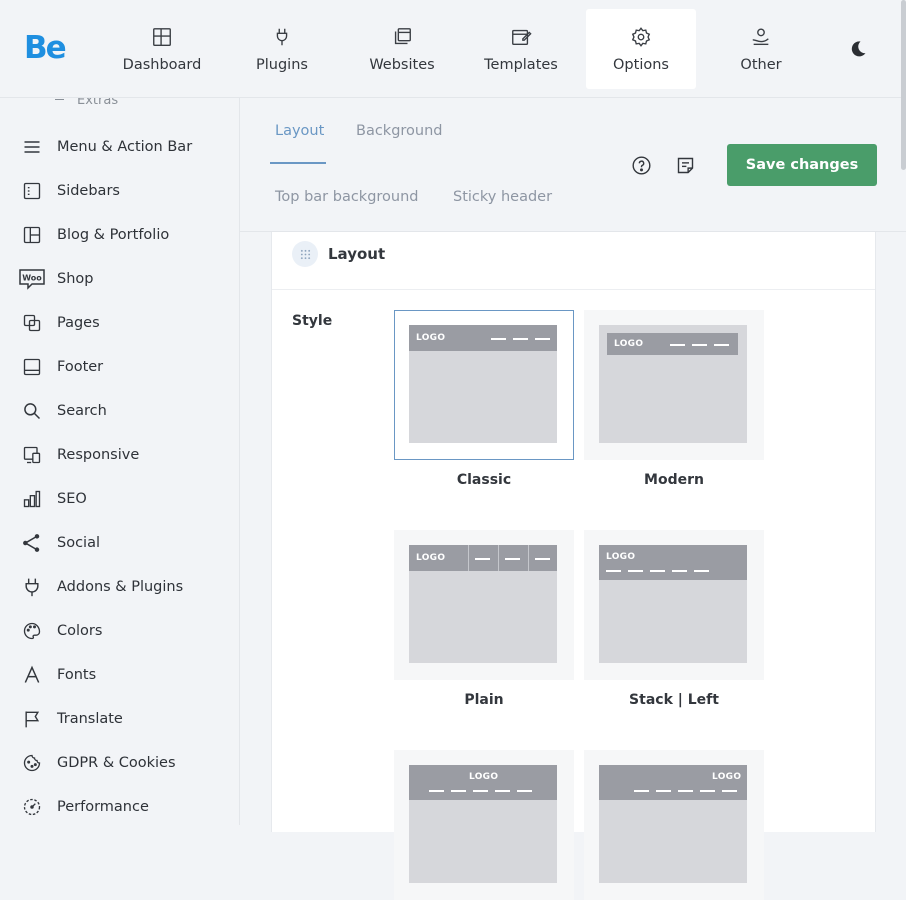 This screenshot has height=900, width=906. Describe the element at coordinates (32, 323) in the screenshot. I see `pages-icon` at that location.